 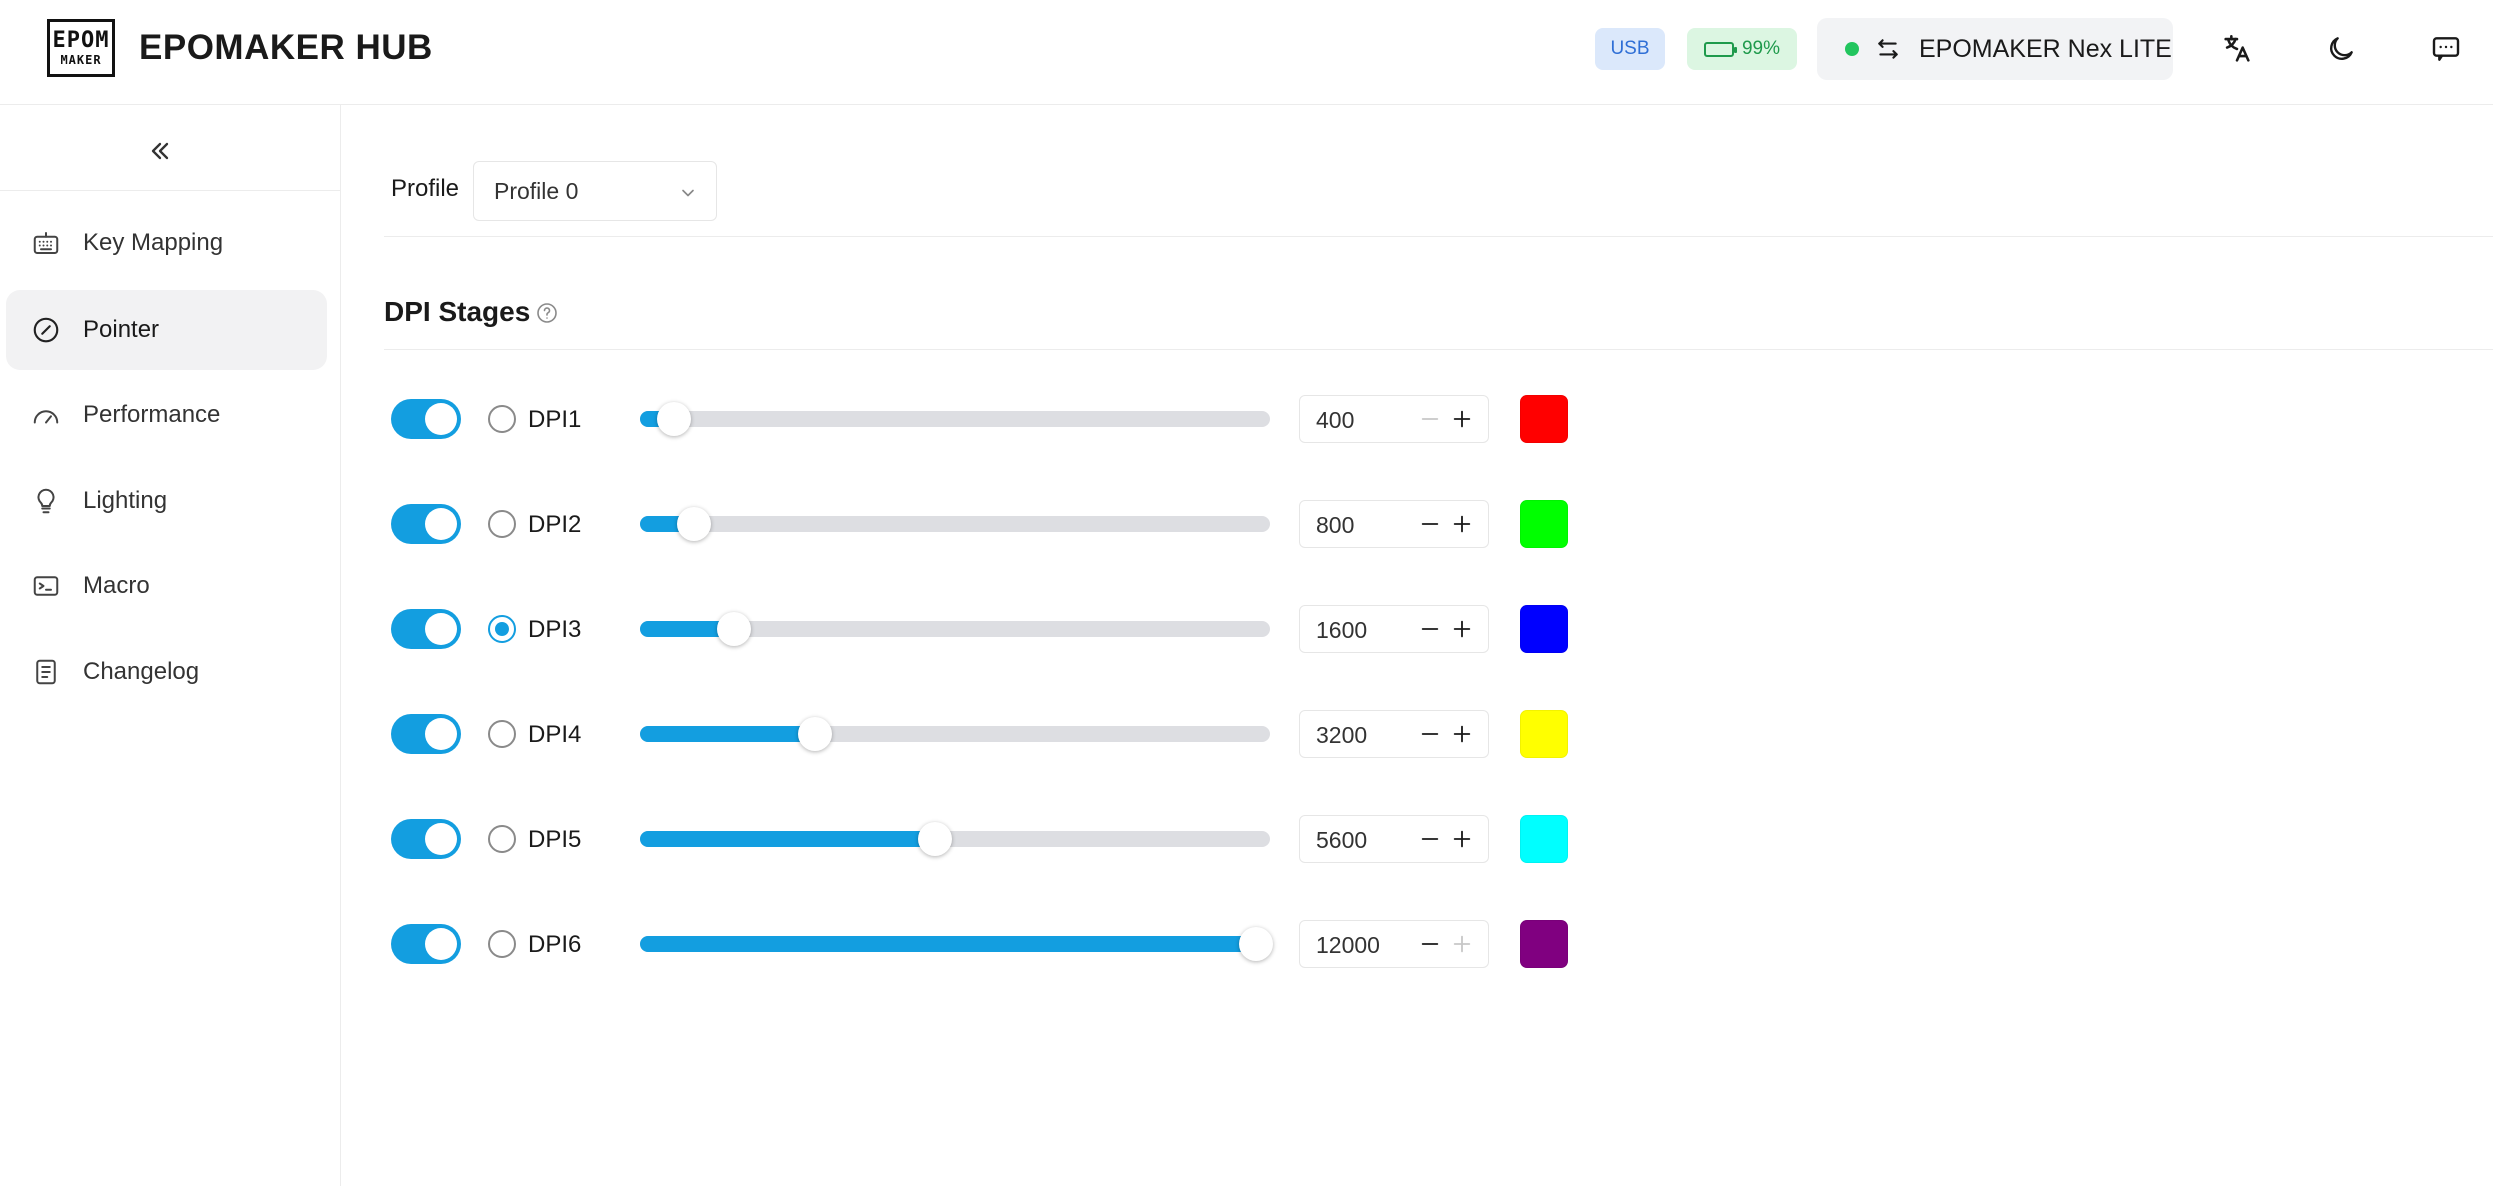 What do you see at coordinates (166, 330) in the screenshot?
I see `sidebar-item-pointer: Pointer` at bounding box center [166, 330].